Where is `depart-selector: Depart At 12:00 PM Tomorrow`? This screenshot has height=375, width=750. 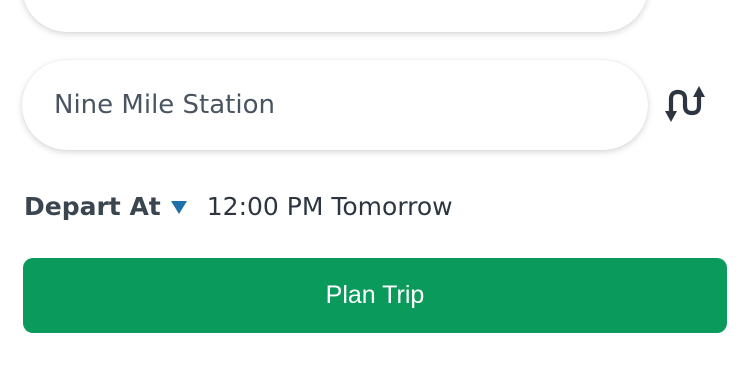 depart-selector: Depart At 12:00 PM Tomorrow is located at coordinates (238, 206).